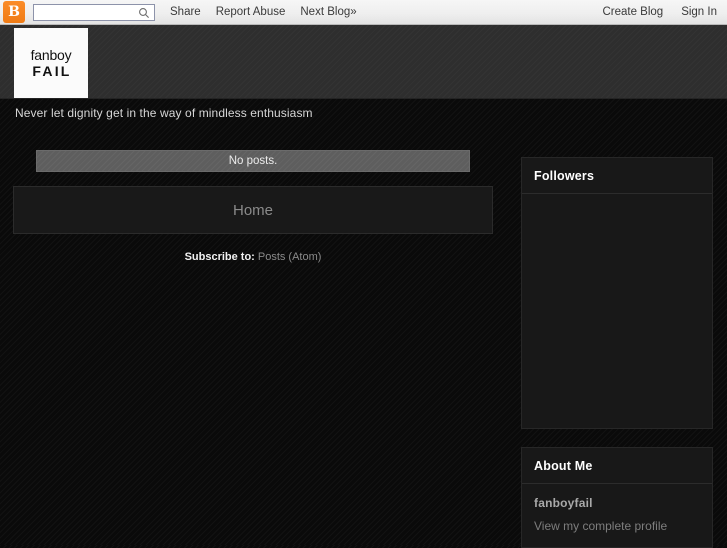 This screenshot has width=727, height=548. What do you see at coordinates (563, 503) in the screenshot?
I see `profile-name: fanboyfail` at bounding box center [563, 503].